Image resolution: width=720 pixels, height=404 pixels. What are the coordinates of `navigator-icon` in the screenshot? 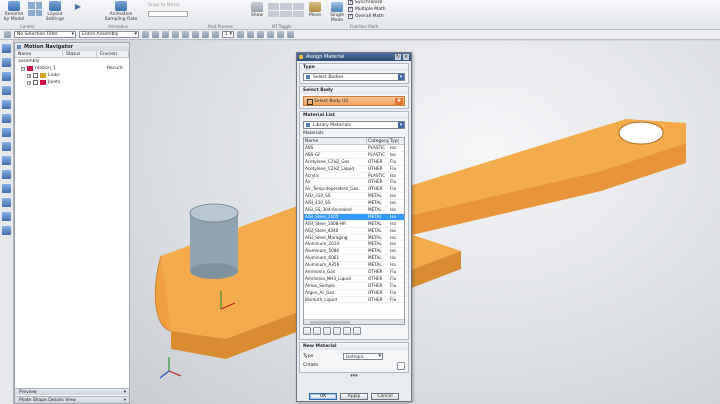 It's located at (6, 48).